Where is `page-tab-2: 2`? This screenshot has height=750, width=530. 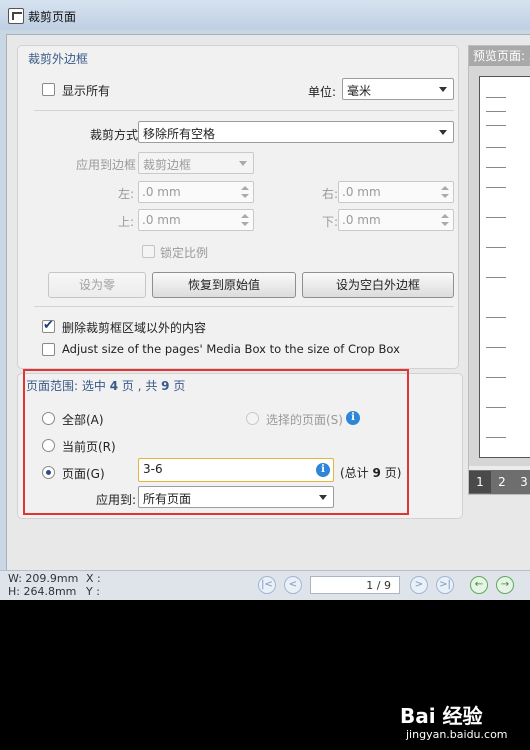
page-tab-2: 2 is located at coordinates (502, 482).